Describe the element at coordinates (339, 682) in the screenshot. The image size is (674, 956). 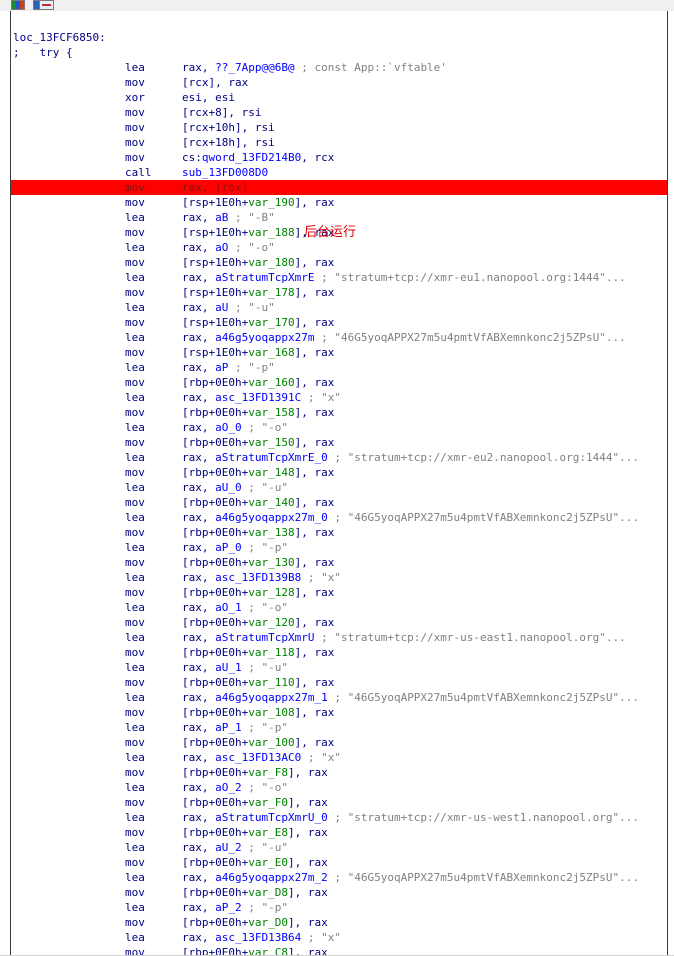
I see `code-line: mov [rbp+0E0h+var_110], rax` at that location.